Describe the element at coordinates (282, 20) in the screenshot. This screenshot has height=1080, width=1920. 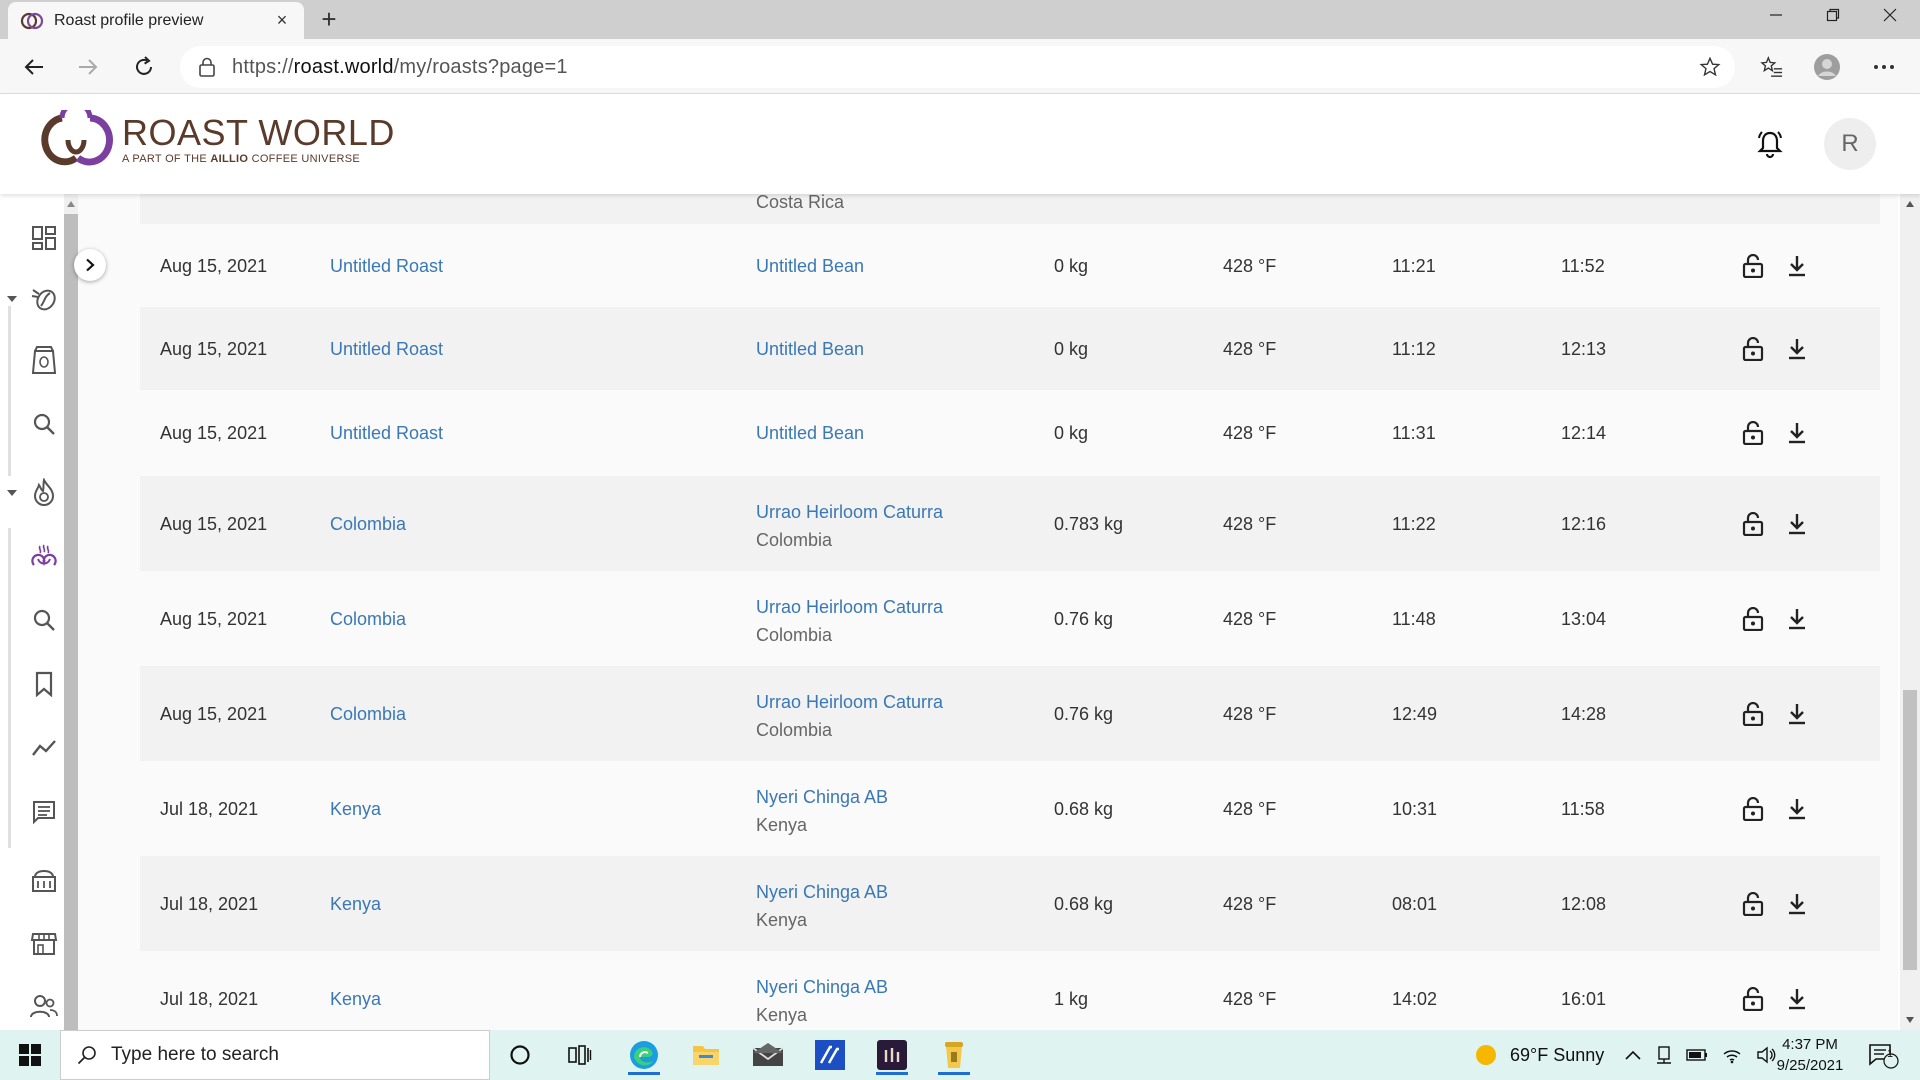
I see `tab-close-icon: ×` at that location.